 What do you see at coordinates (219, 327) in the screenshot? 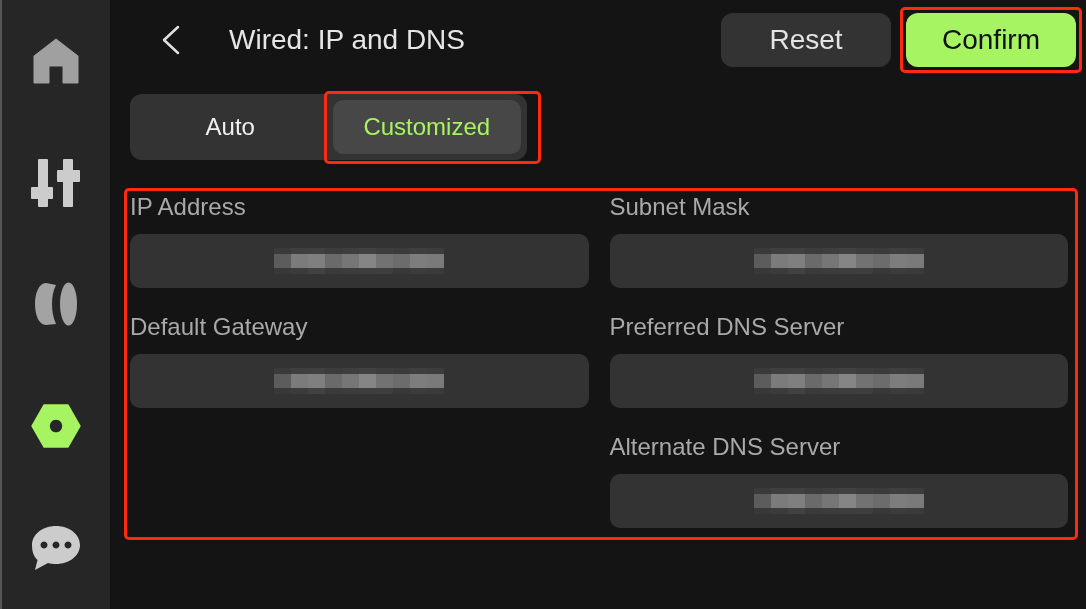
I see `field-label: Default Gateway` at bounding box center [219, 327].